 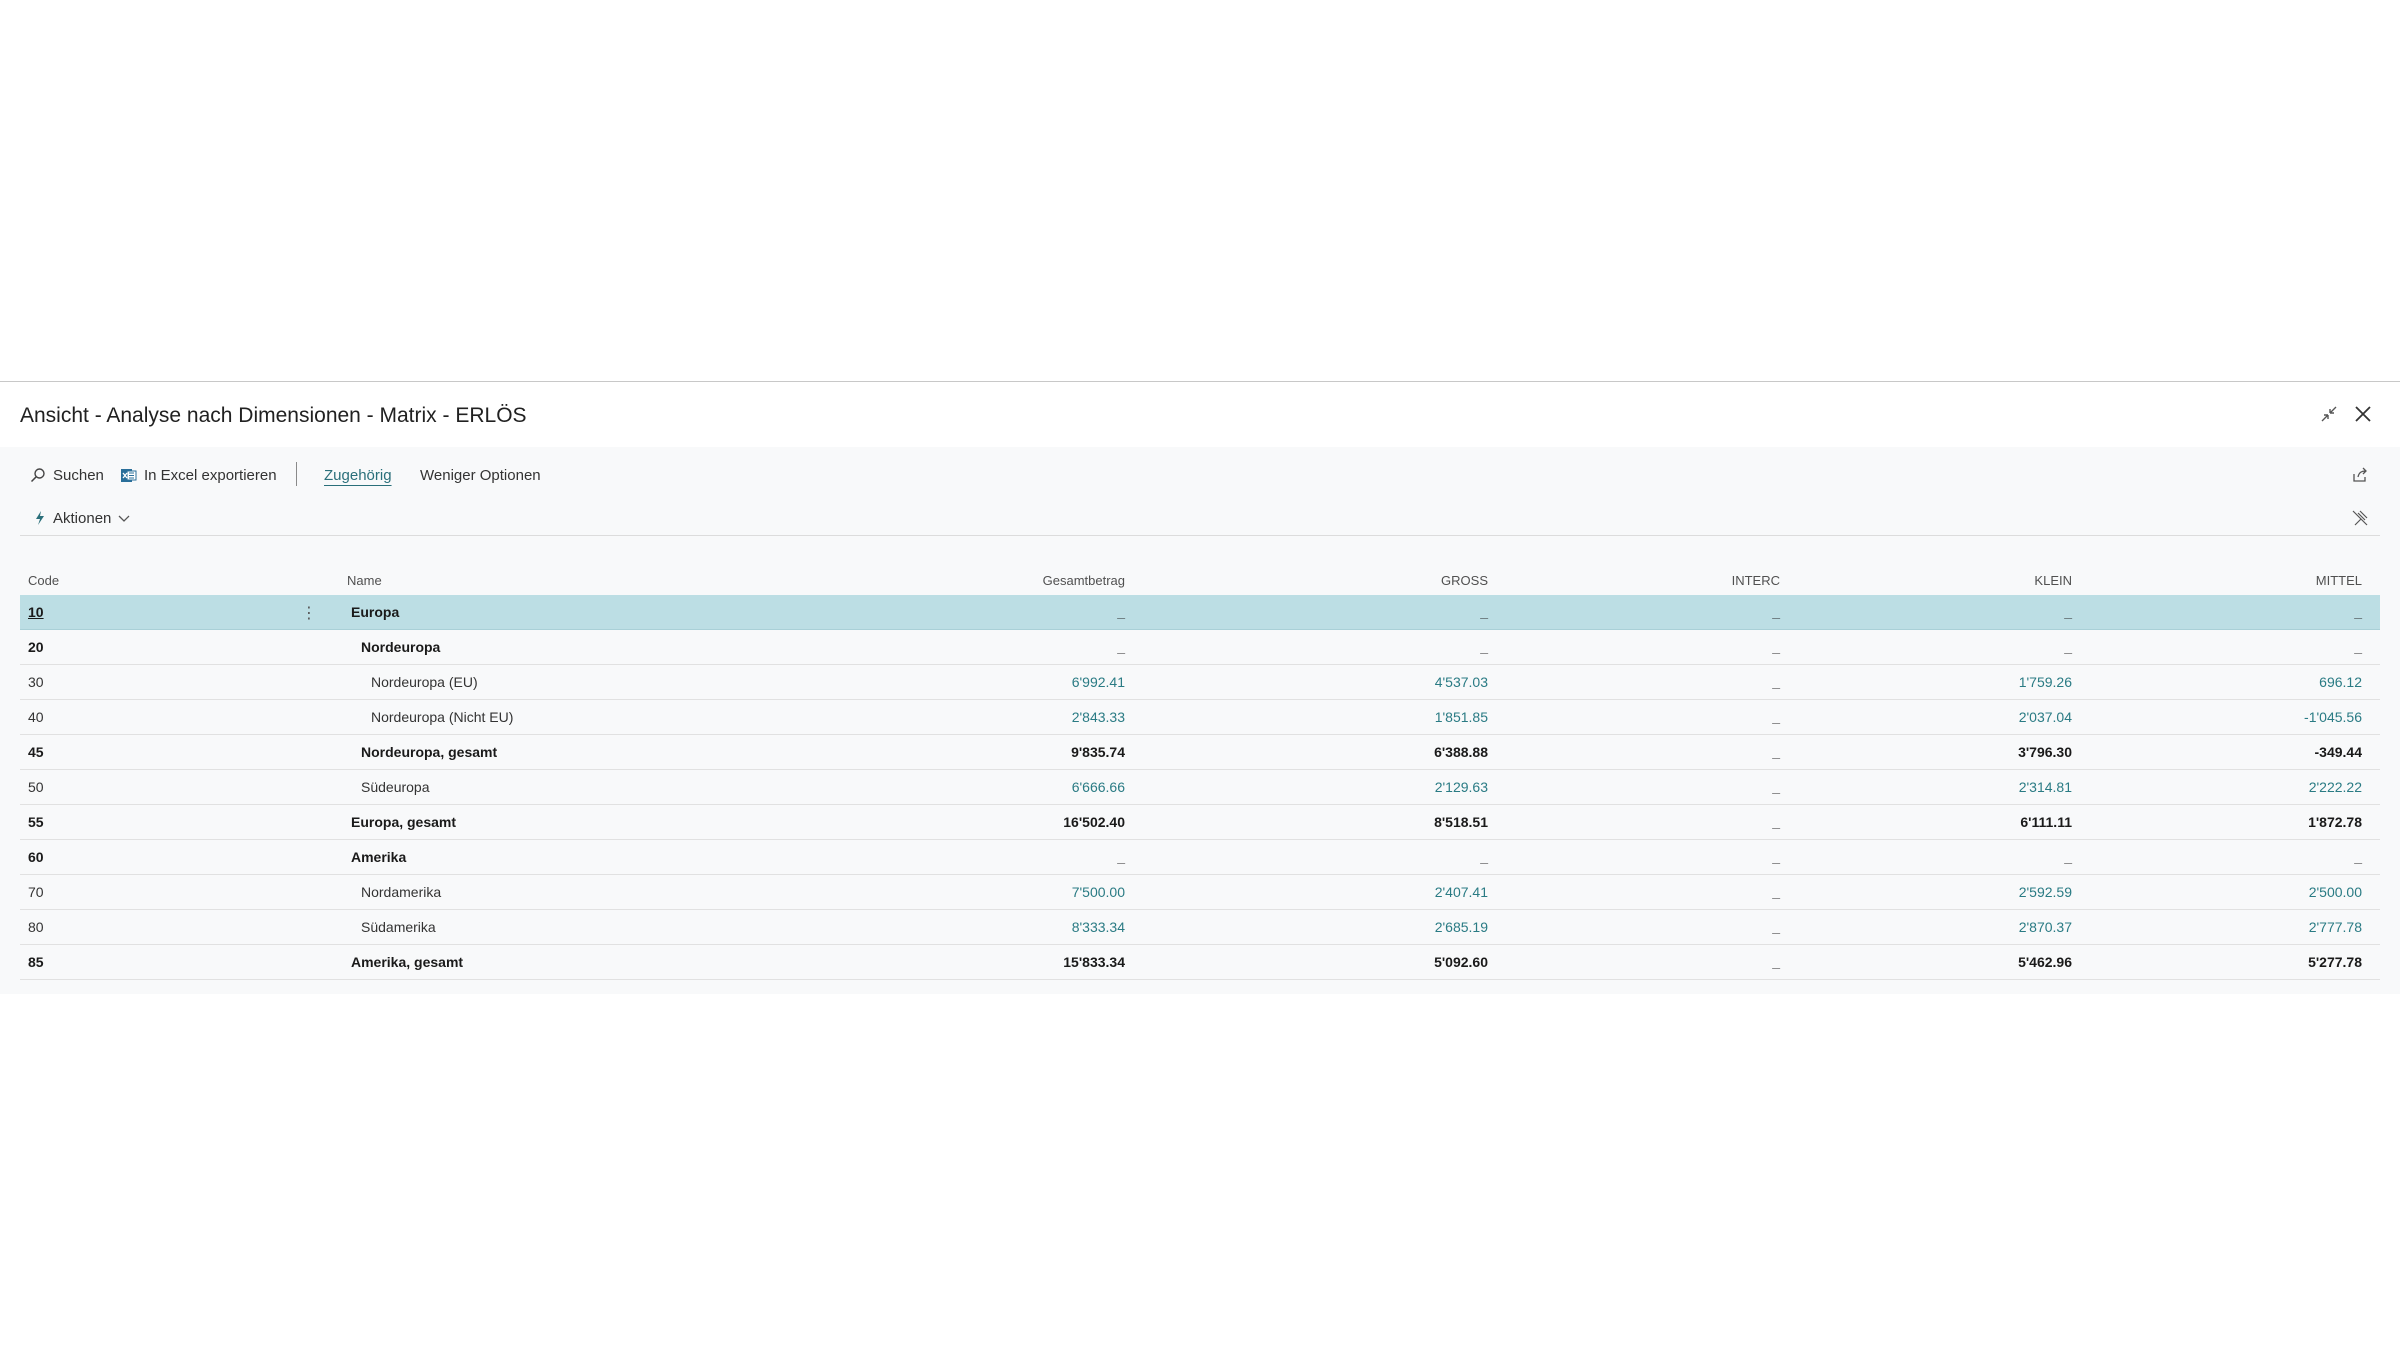 What do you see at coordinates (36, 682) in the screenshot?
I see `cell-code: 30` at bounding box center [36, 682].